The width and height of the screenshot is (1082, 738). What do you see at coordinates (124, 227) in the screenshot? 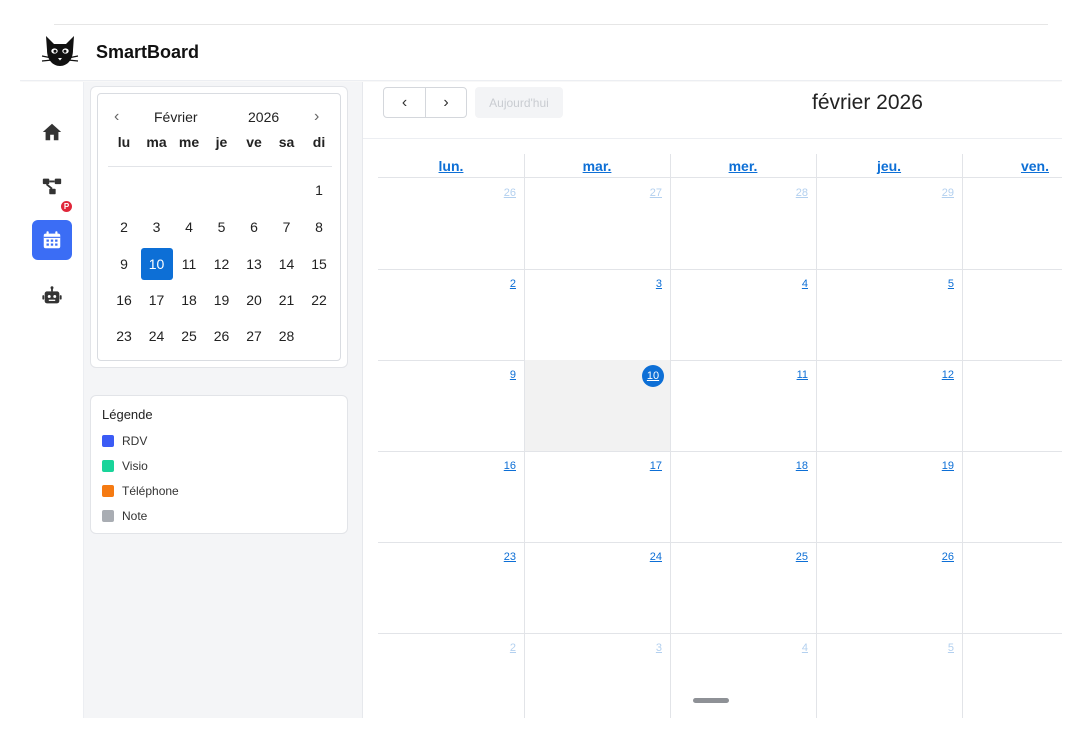
I see `mini-day-cell: 2` at bounding box center [124, 227].